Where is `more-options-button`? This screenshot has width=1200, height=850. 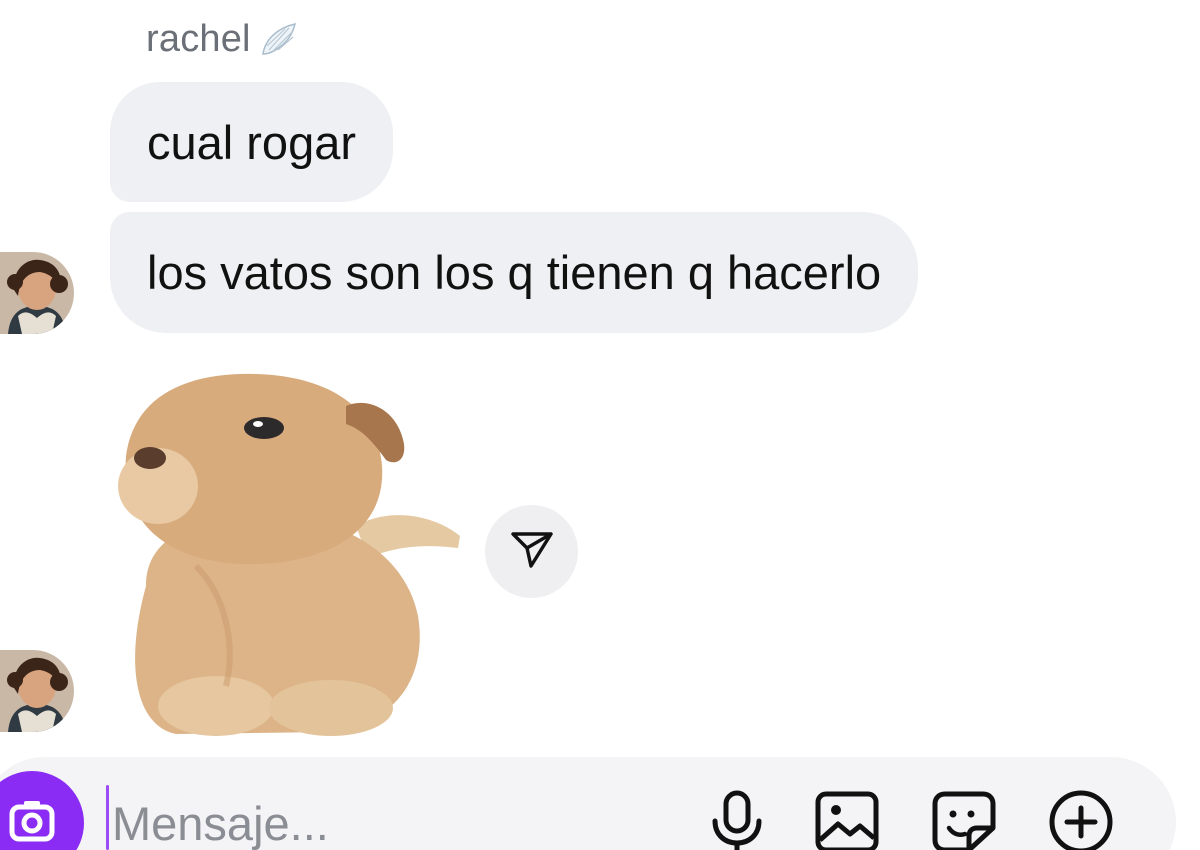
more-options-button is located at coordinates (1081, 817).